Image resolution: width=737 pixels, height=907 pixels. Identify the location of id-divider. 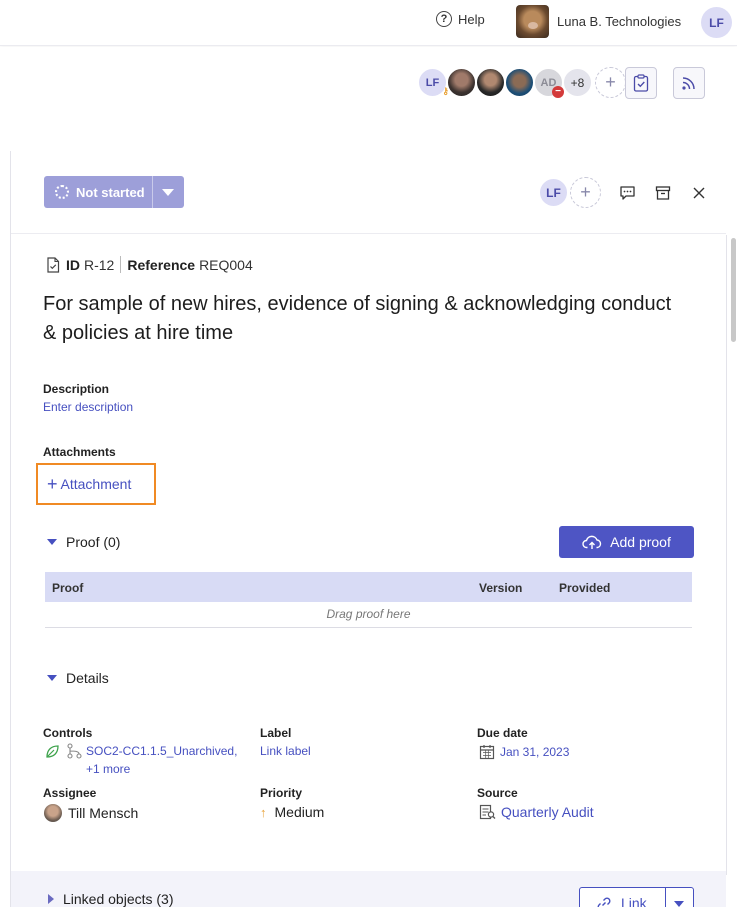
(121, 264).